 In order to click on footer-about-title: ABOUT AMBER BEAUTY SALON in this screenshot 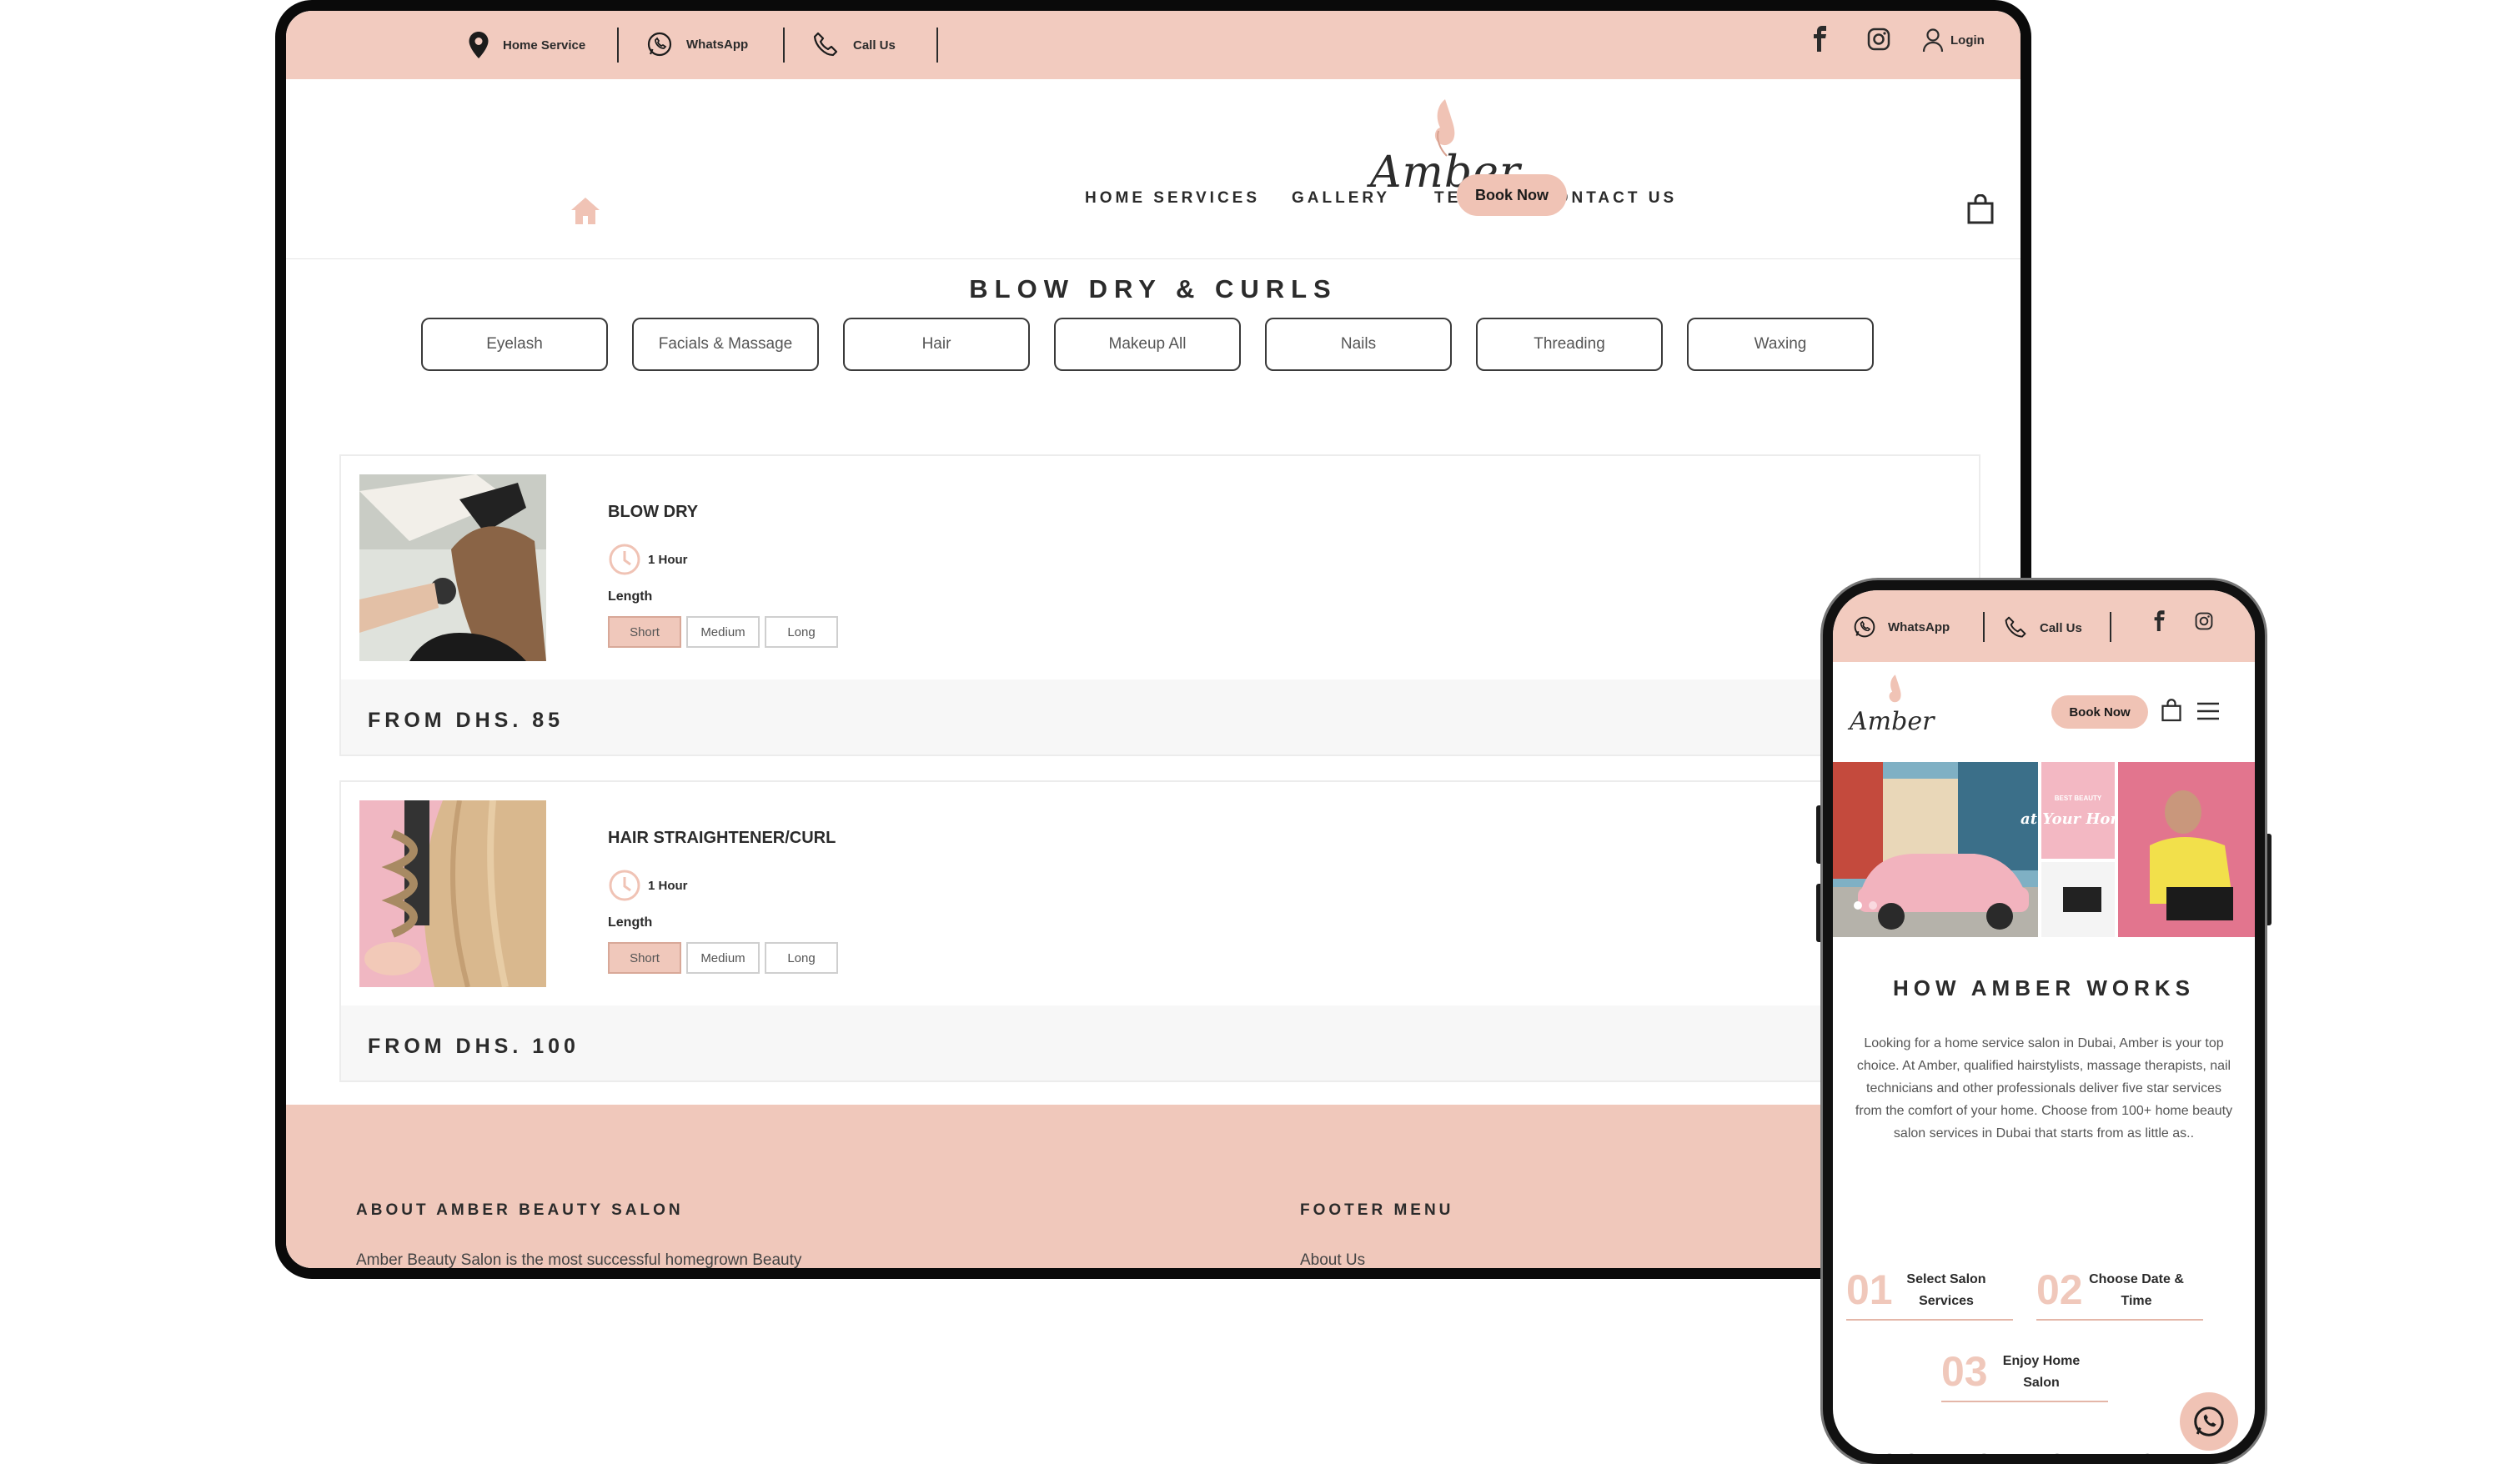, I will do `click(520, 1210)`.